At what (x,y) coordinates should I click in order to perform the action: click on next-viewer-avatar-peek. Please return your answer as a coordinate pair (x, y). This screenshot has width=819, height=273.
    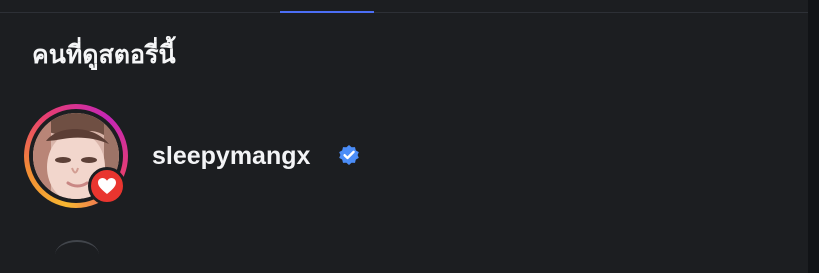
    Looking at the image, I should click on (79, 245).